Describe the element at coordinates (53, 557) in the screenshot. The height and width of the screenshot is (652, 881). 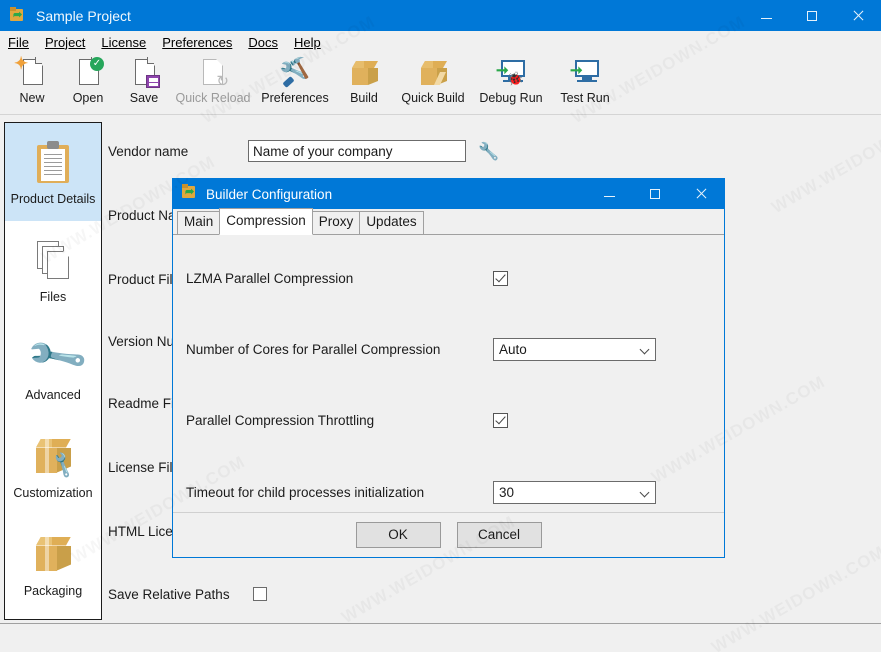
I see `package-box-icon` at that location.